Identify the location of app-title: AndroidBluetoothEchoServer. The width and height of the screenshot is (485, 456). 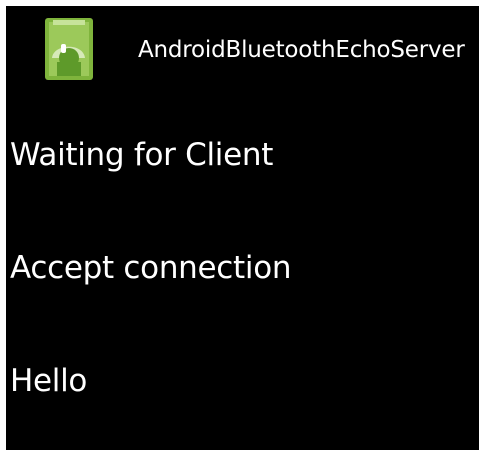
(301, 50).